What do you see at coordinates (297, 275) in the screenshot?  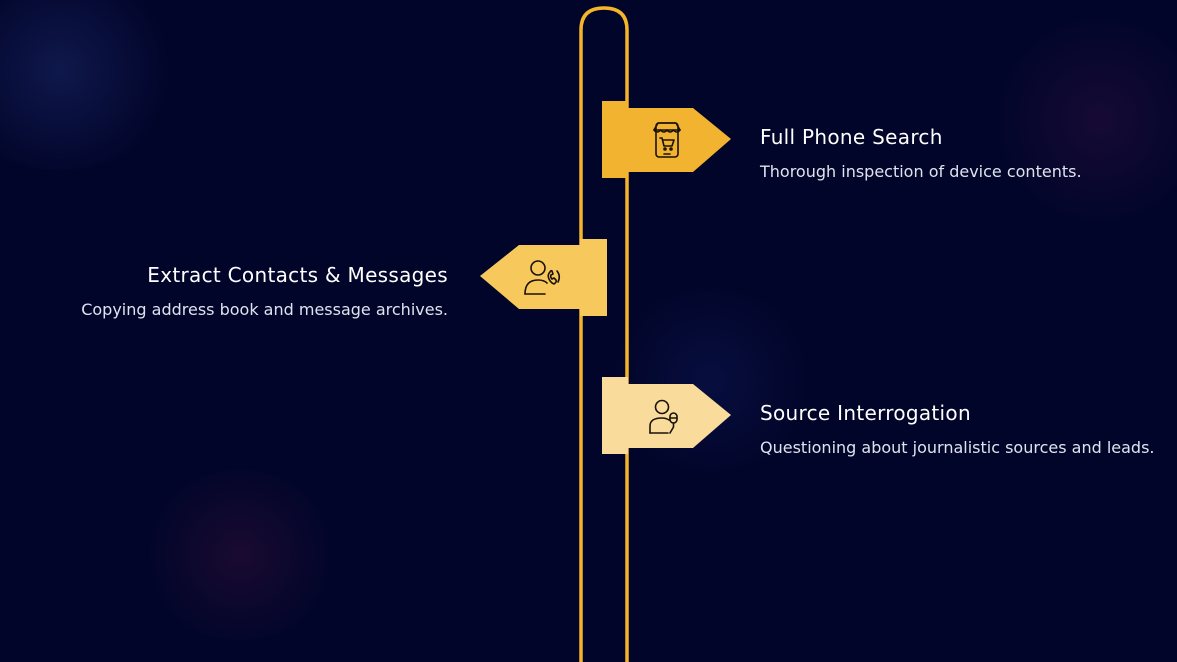 I see `step-2-title: Extract Contacts & Messages` at bounding box center [297, 275].